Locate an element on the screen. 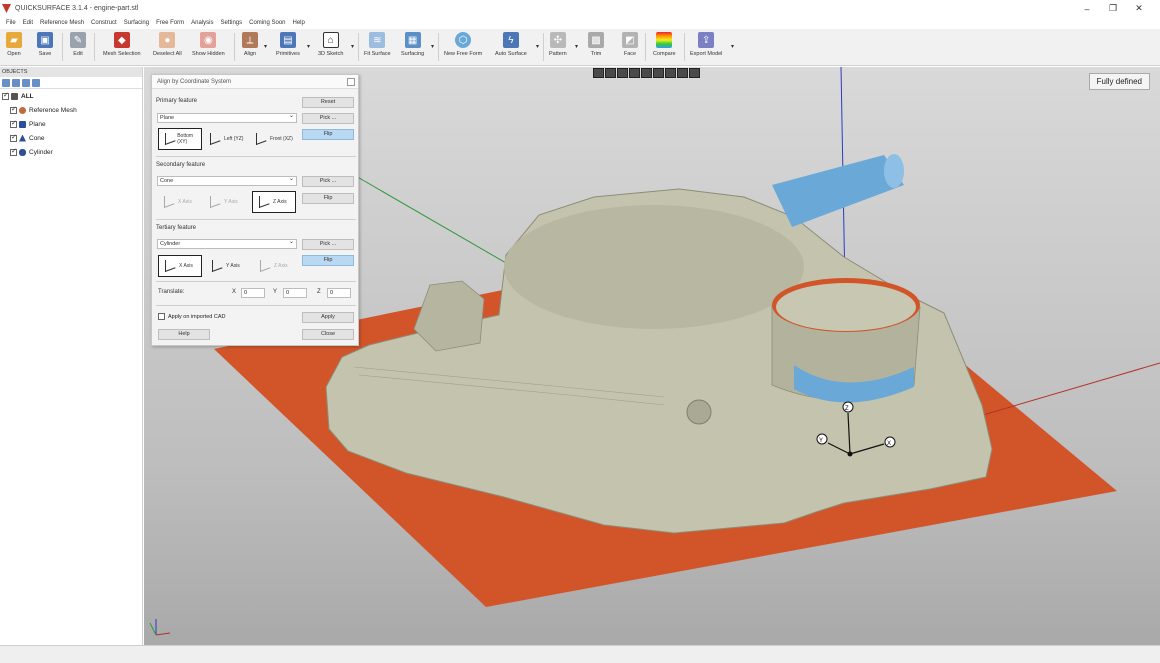  export-dropdown-arrow: ▾ is located at coordinates (732, 46).